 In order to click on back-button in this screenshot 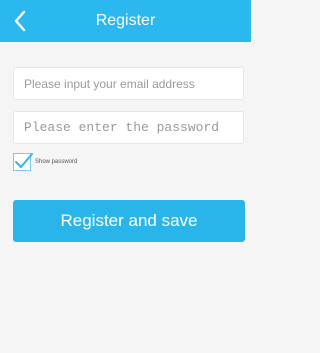, I will do `click(20, 21)`.